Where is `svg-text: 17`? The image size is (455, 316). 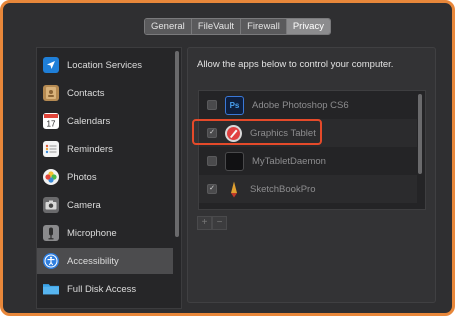 svg-text: 17 is located at coordinates (51, 124).